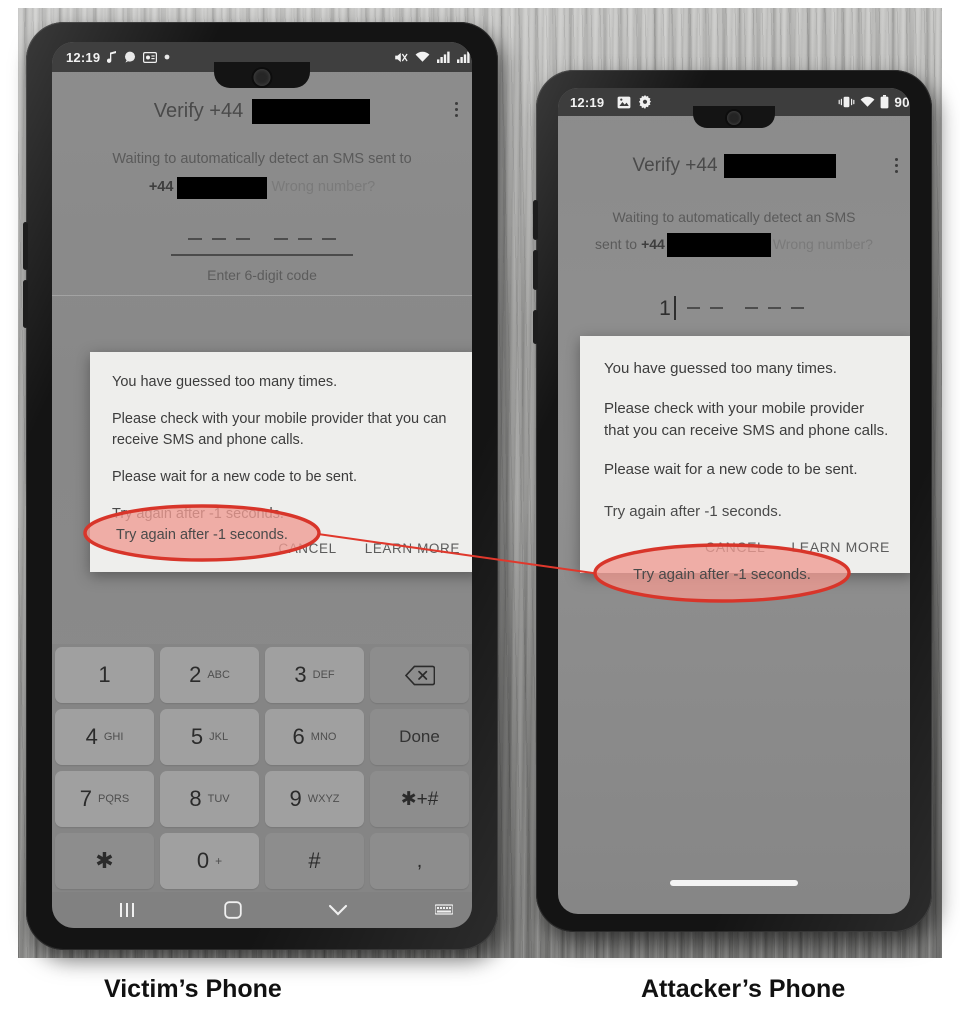 The width and height of the screenshot is (960, 1020). What do you see at coordinates (884, 102) in the screenshot?
I see `battery-icon` at bounding box center [884, 102].